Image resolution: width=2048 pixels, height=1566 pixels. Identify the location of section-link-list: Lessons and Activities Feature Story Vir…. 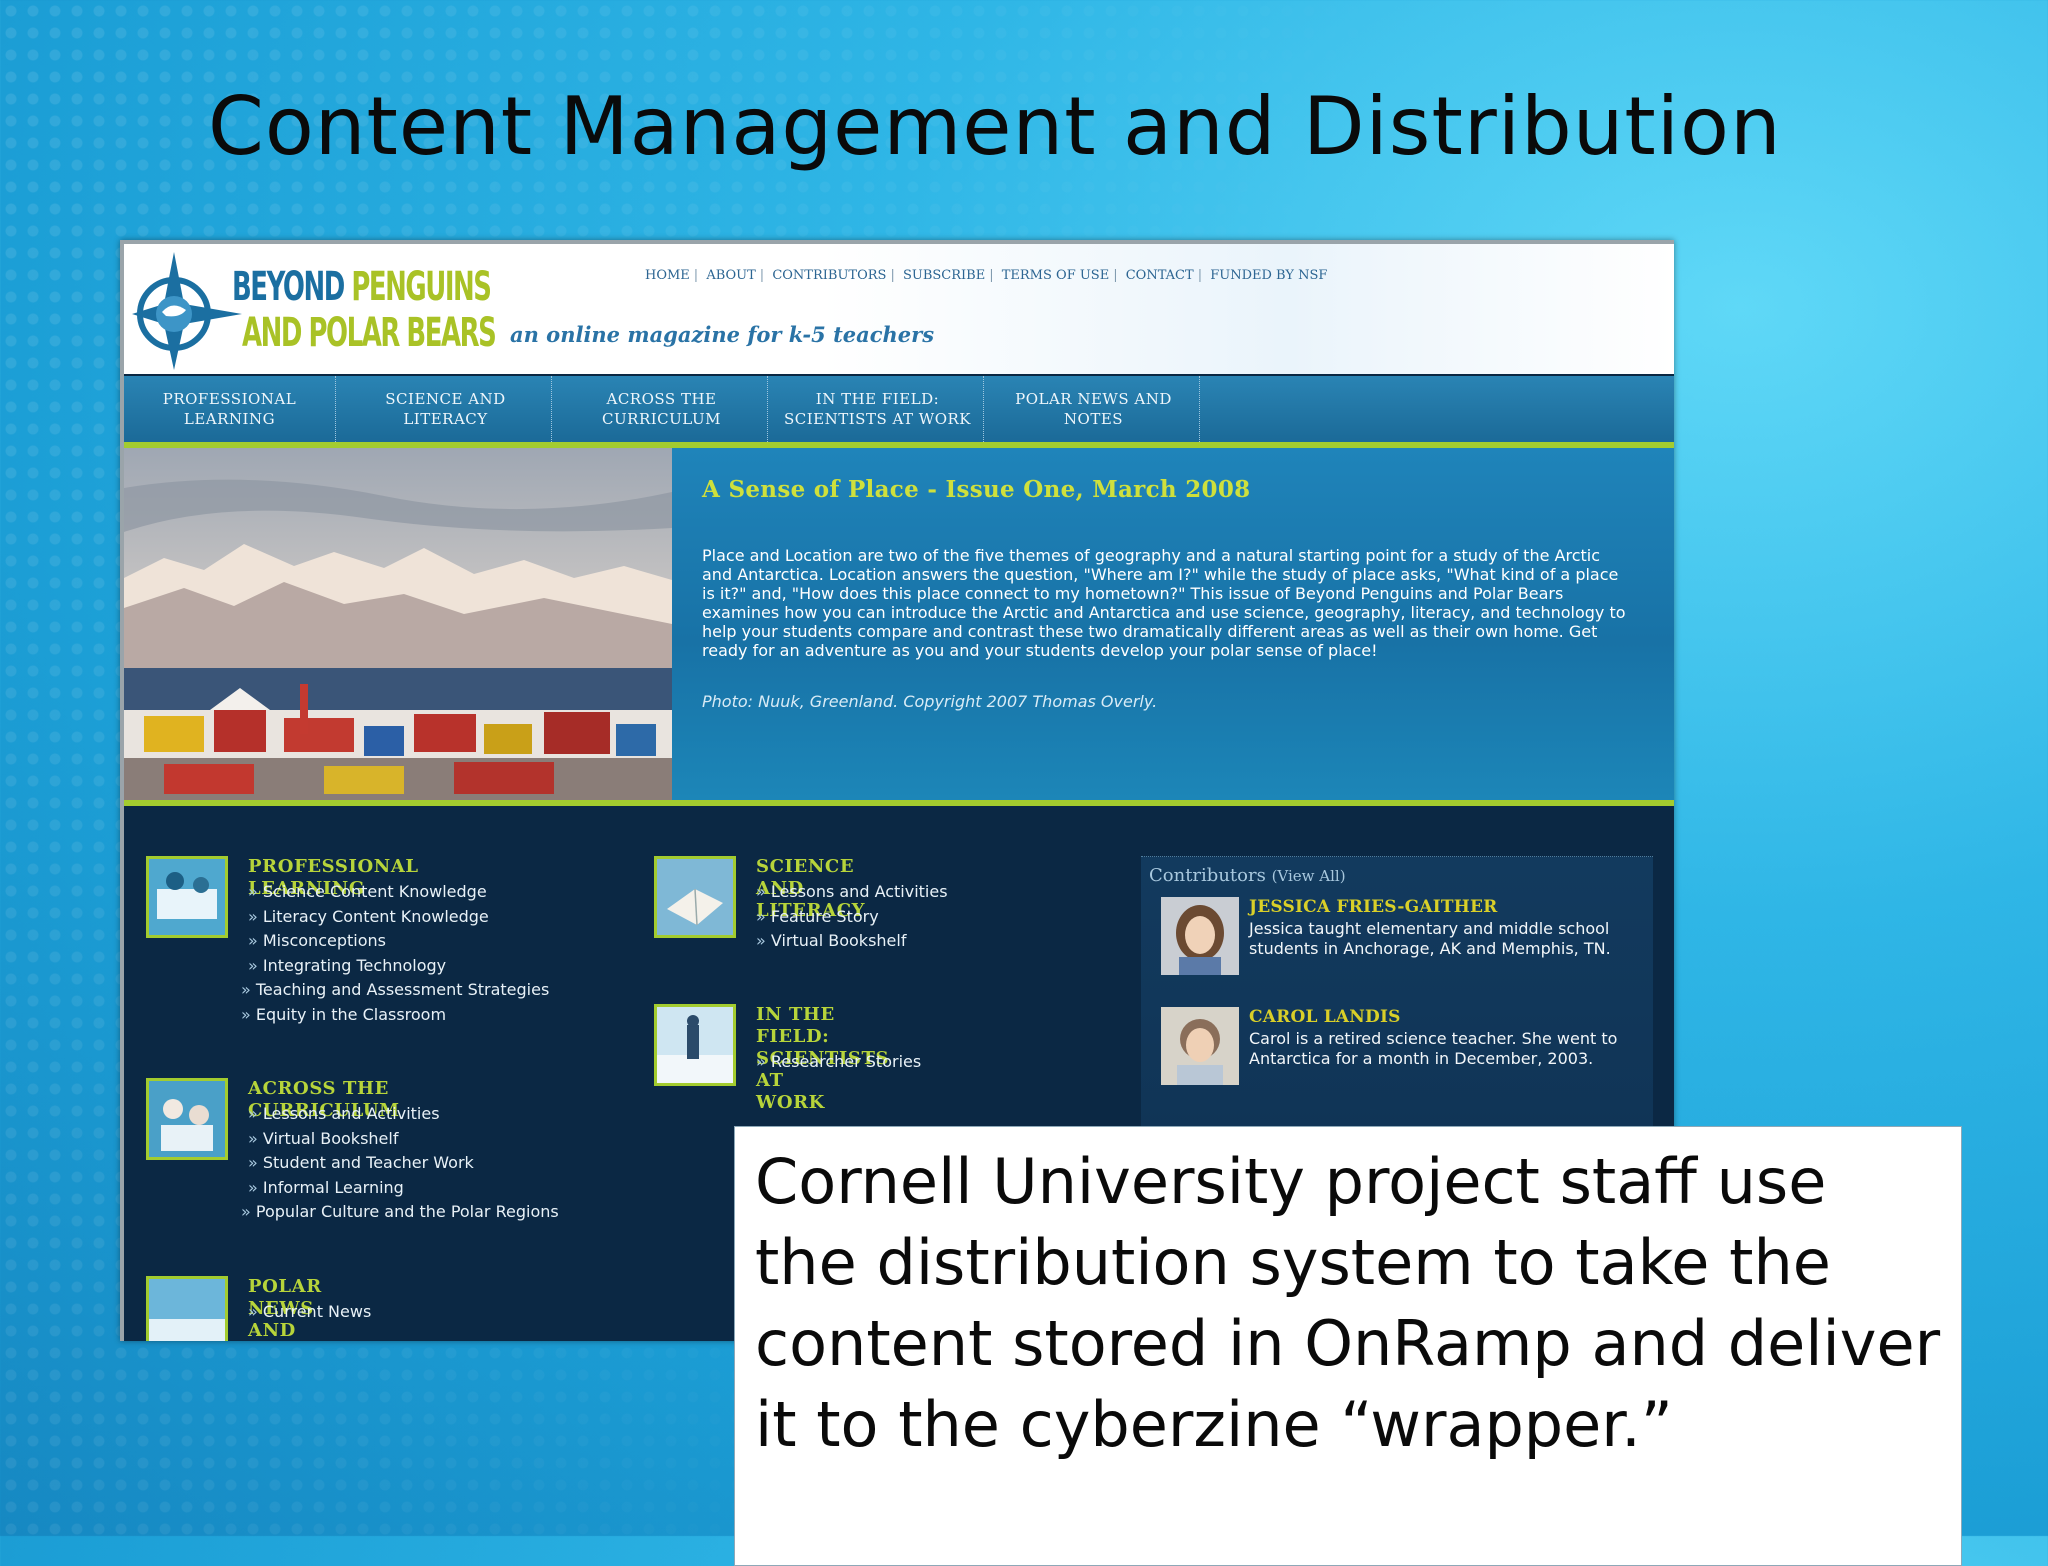
(852, 917).